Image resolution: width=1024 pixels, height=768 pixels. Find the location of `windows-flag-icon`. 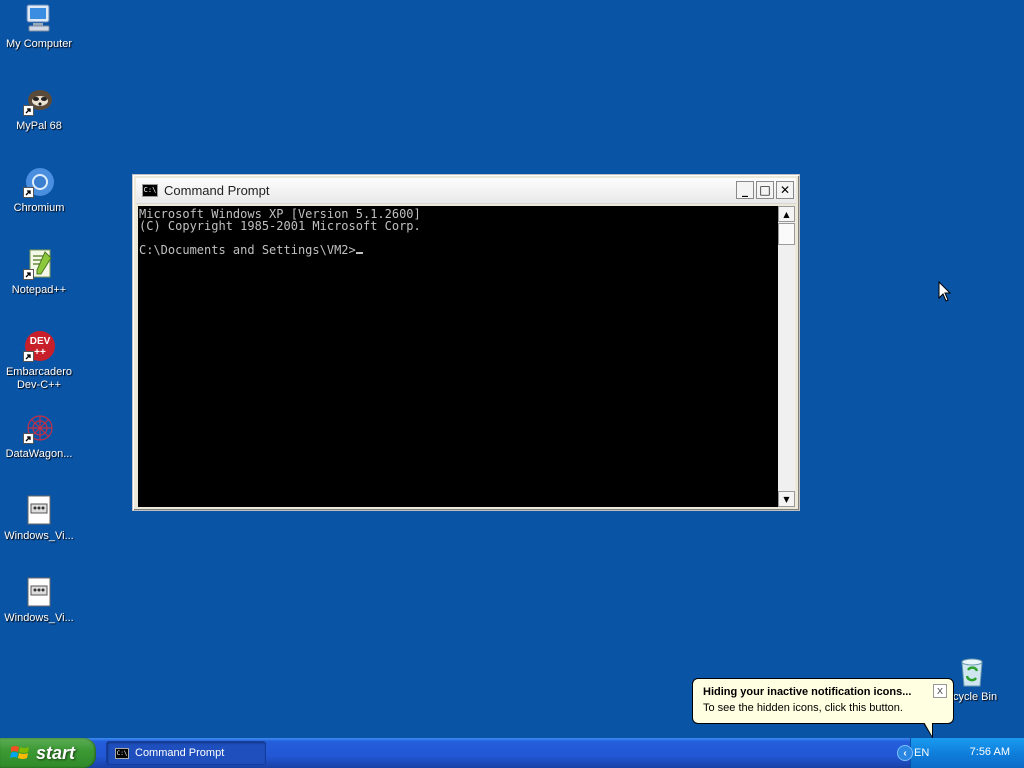

windows-flag-icon is located at coordinates (19, 752).